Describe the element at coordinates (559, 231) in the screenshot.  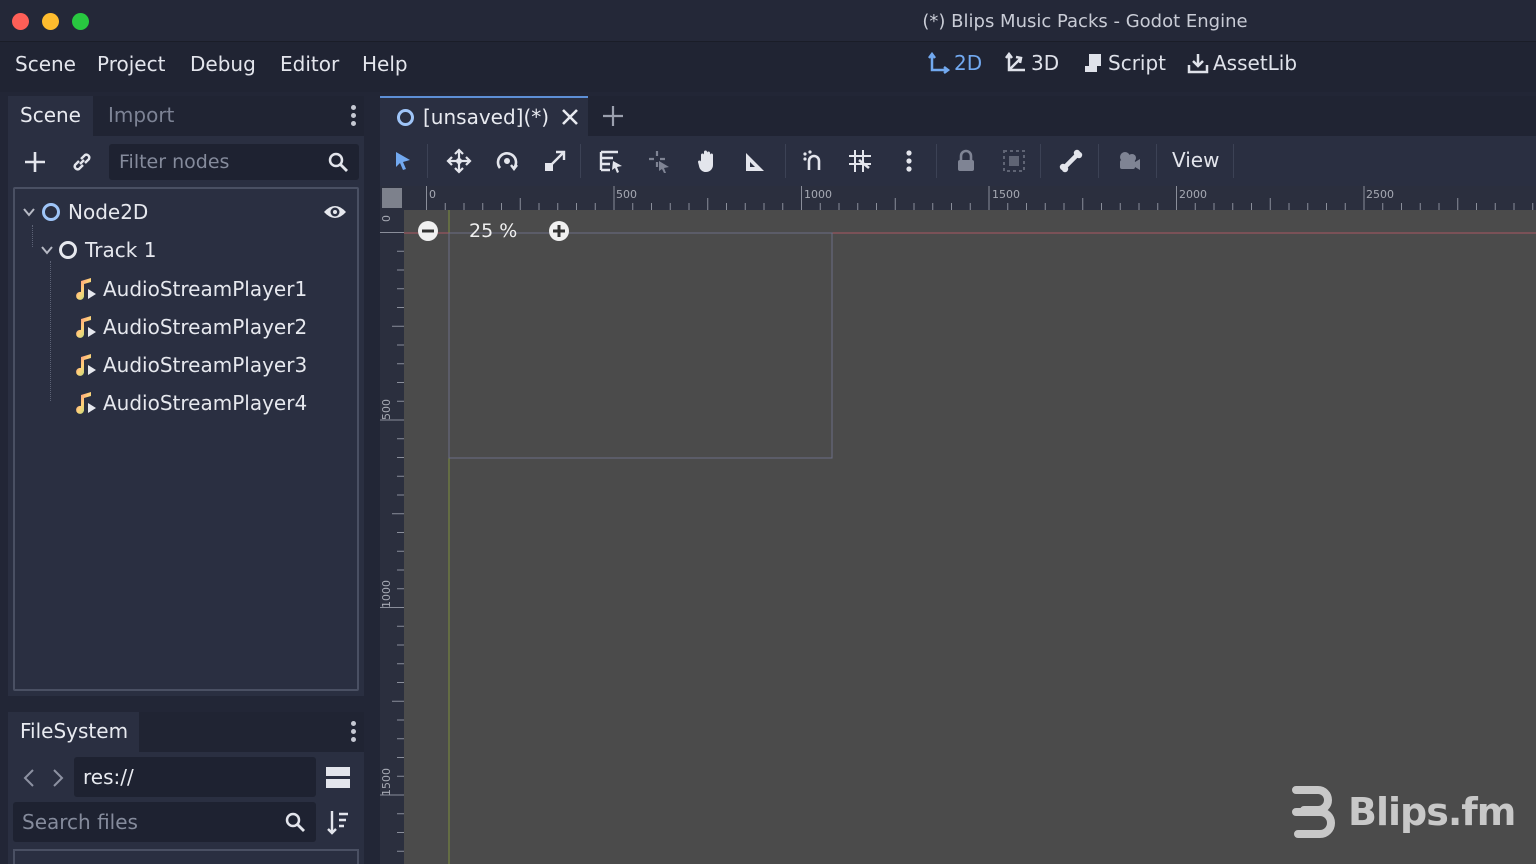
I see `zoom-in-icon` at that location.